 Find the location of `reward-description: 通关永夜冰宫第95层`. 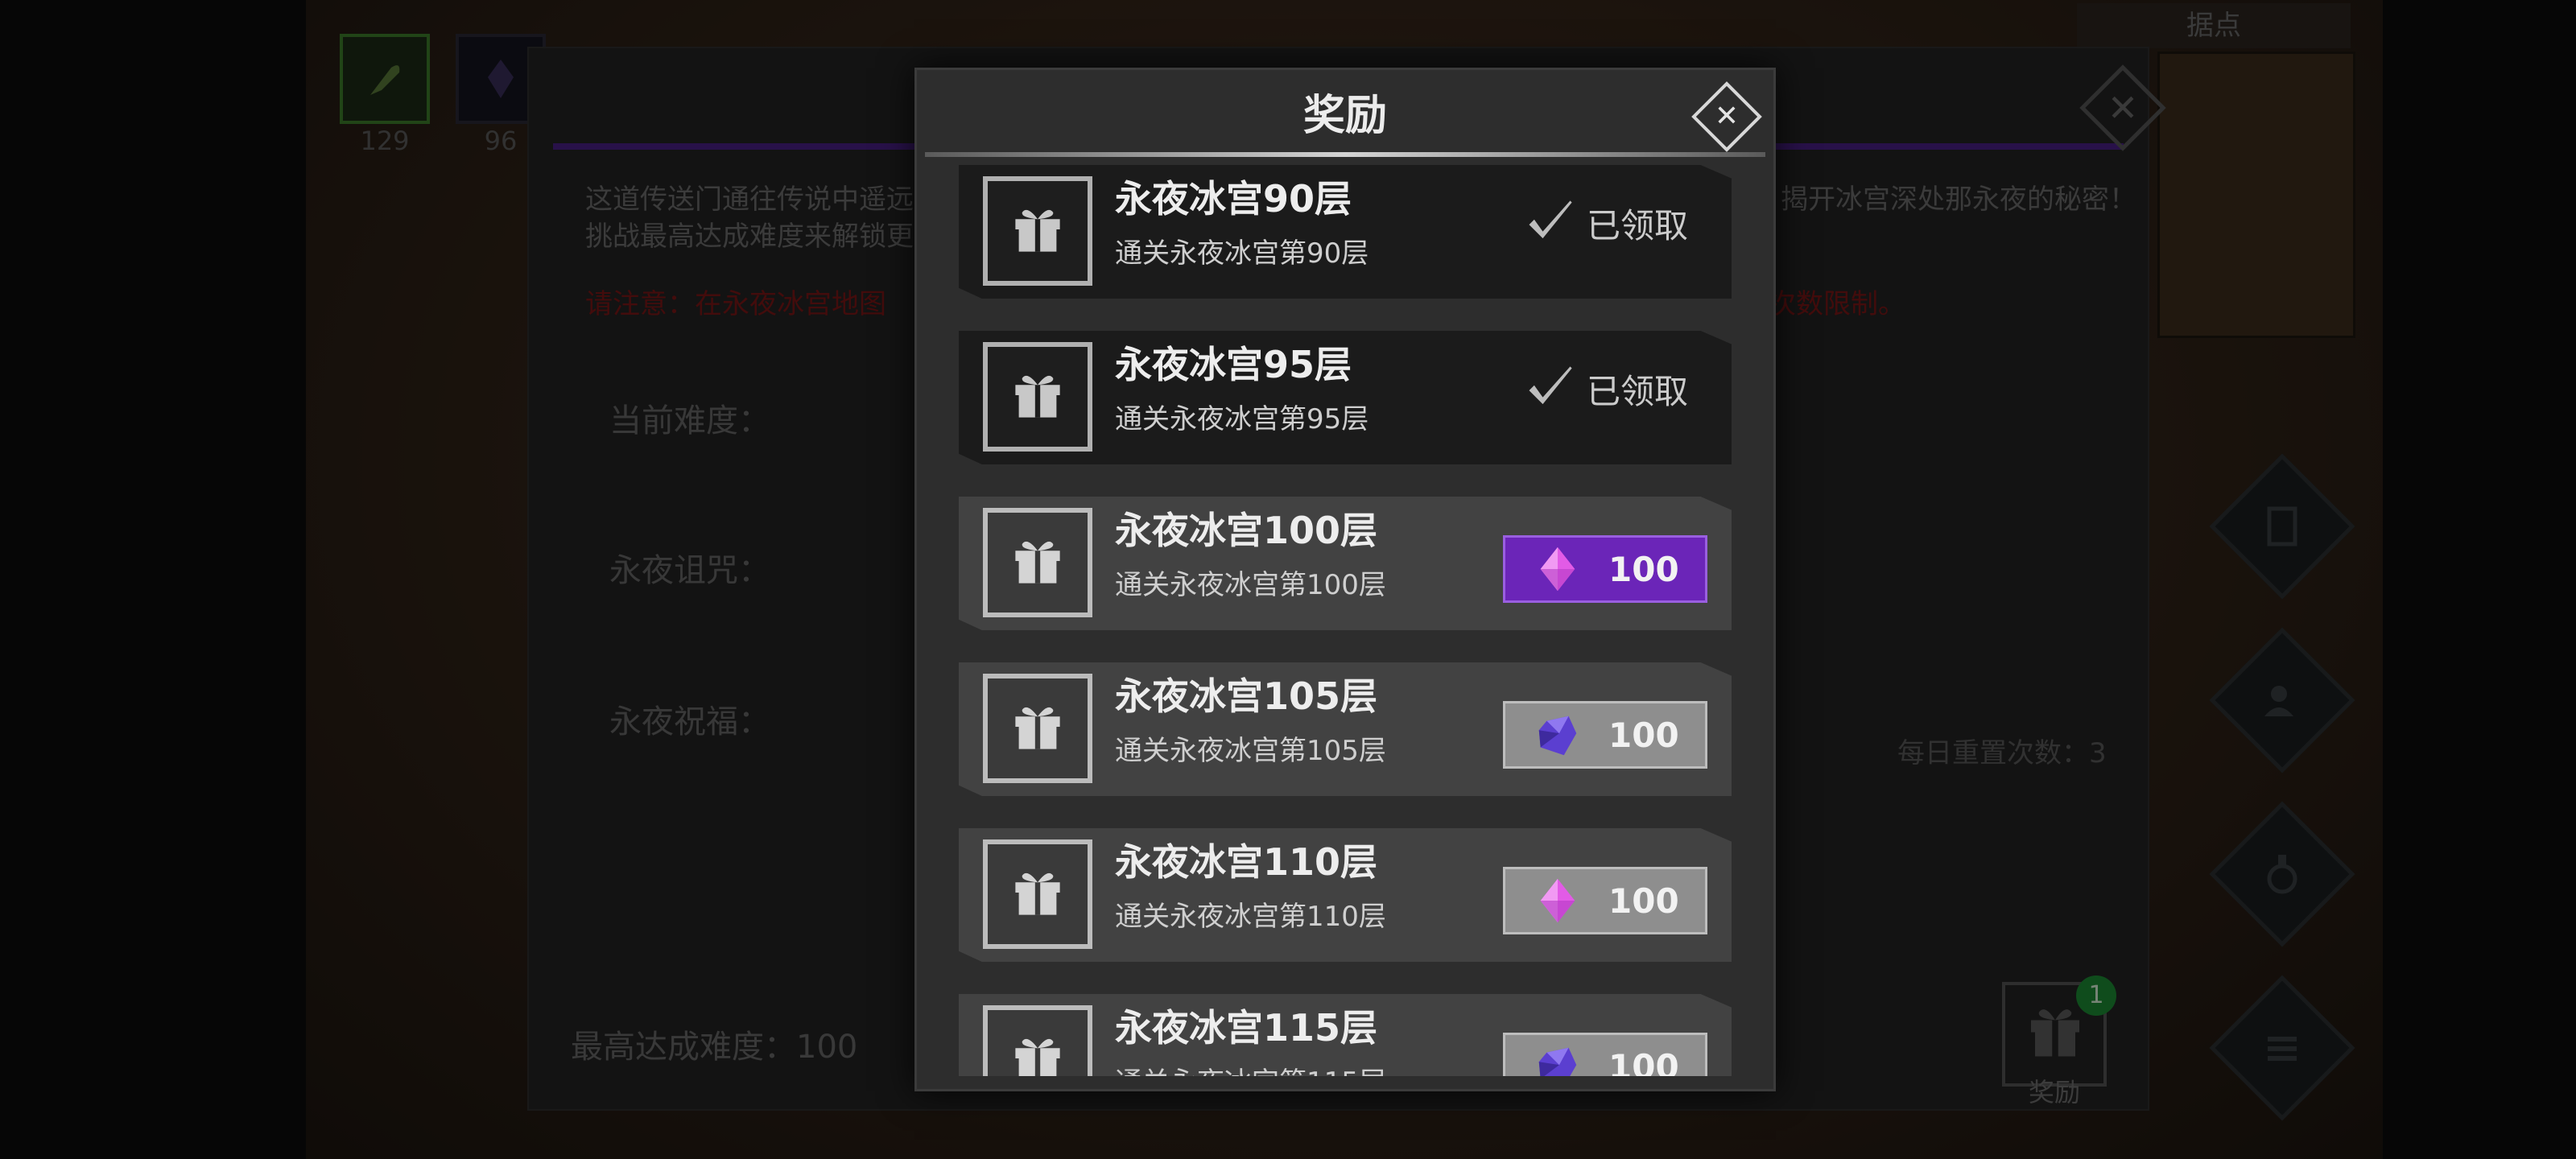

reward-description: 通关永夜冰宫第95层 is located at coordinates (1242, 419).